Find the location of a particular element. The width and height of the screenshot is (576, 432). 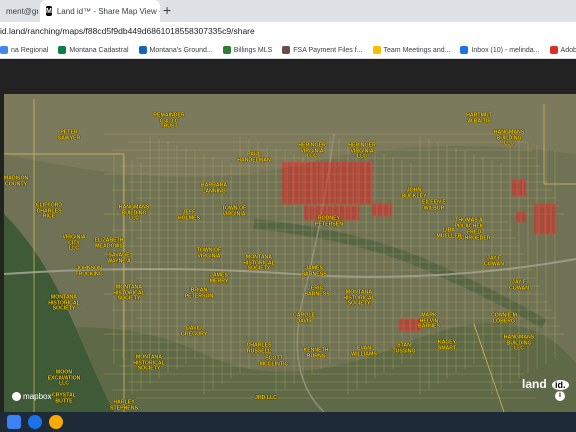

parcel-owner-label: EILEEN E WILBUR is located at coordinates (434, 205).